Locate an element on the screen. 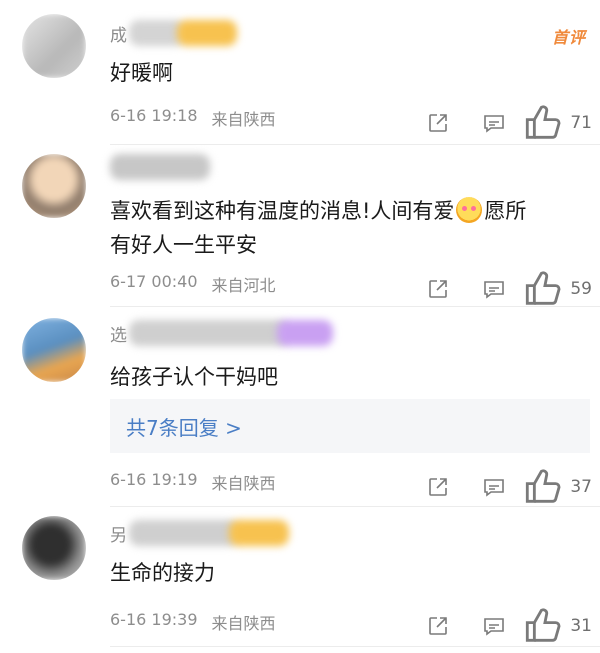 This screenshot has height=653, width=600. comment-date: 6-16 19:19 is located at coordinates (154, 479).